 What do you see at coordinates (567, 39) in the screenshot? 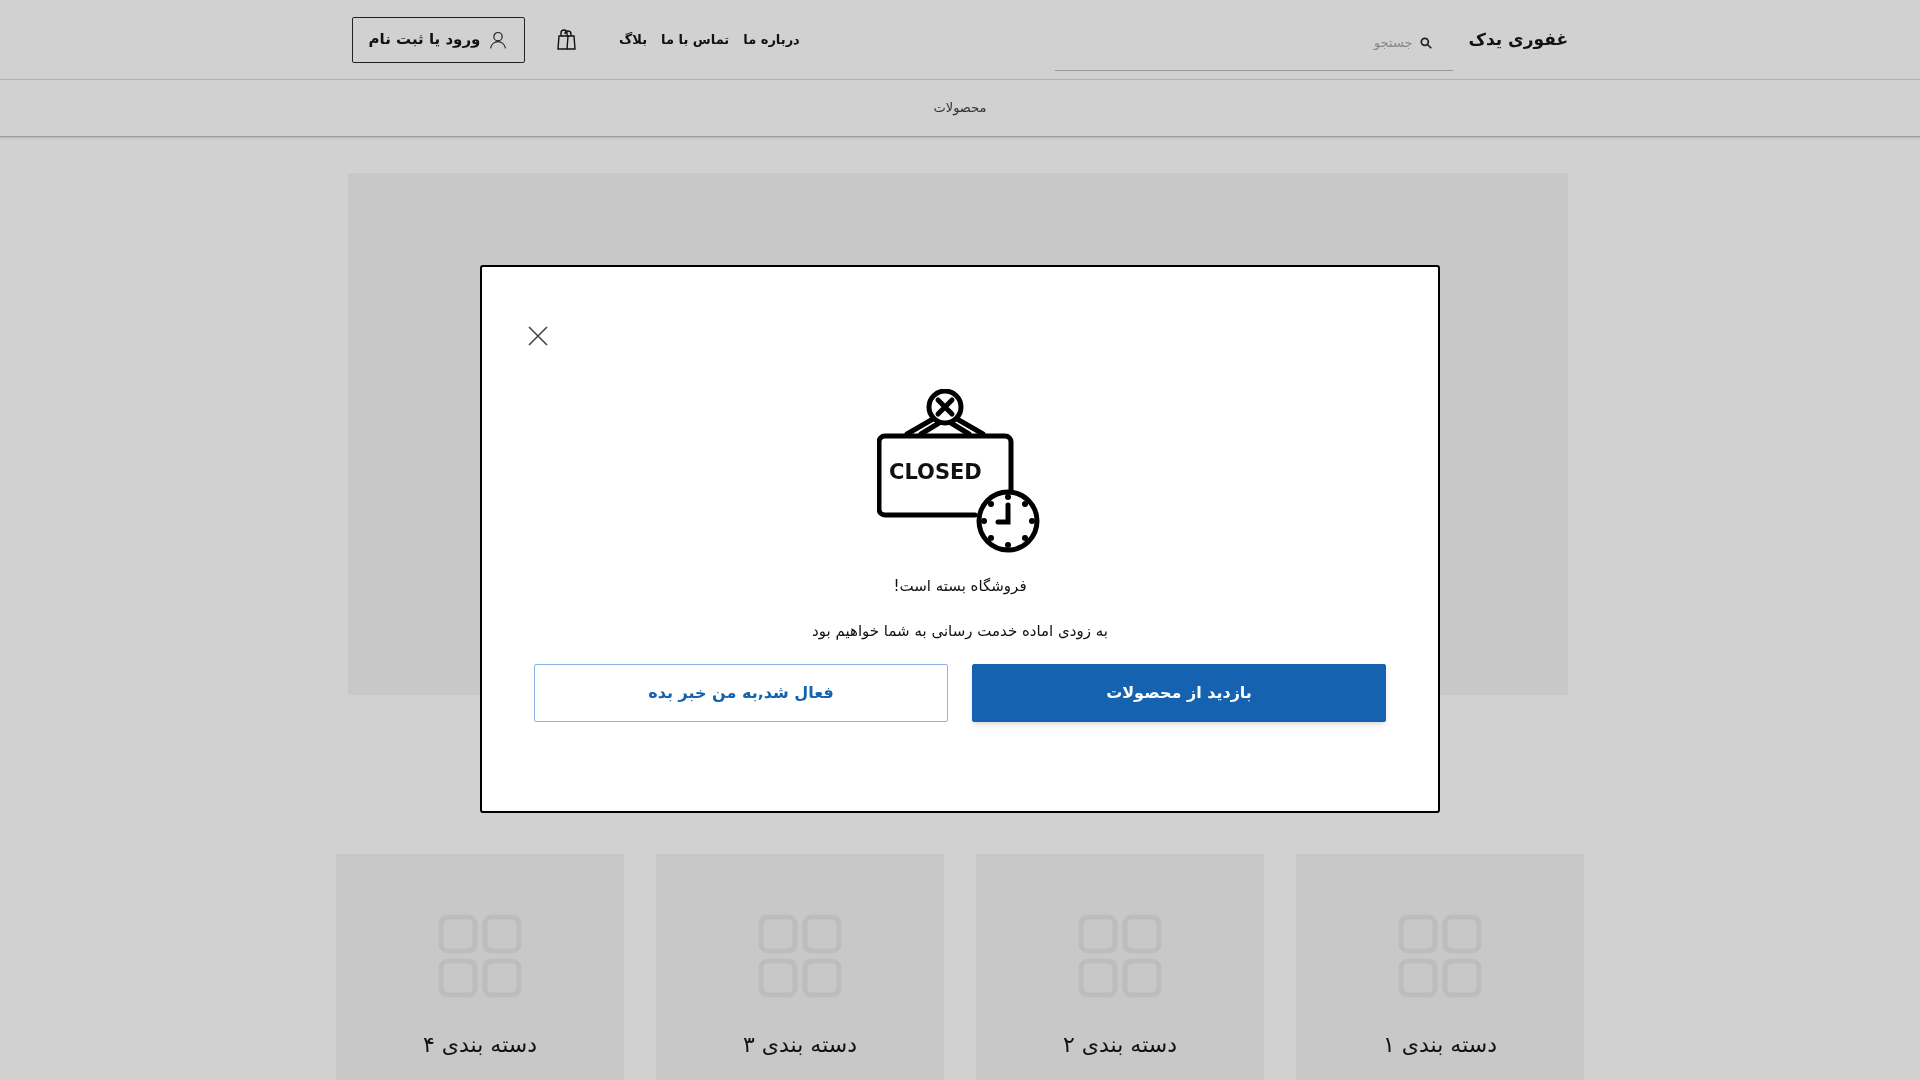
I see `shopping-bag-icon` at bounding box center [567, 39].